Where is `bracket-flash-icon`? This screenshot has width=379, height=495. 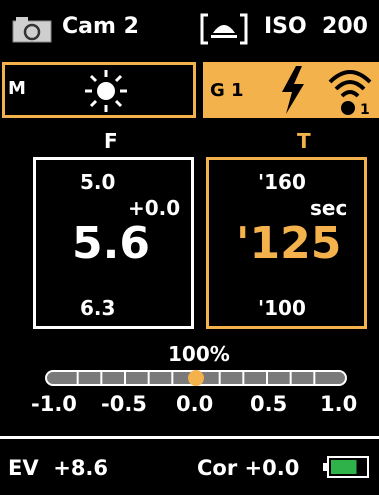 bracket-flash-icon is located at coordinates (224, 29).